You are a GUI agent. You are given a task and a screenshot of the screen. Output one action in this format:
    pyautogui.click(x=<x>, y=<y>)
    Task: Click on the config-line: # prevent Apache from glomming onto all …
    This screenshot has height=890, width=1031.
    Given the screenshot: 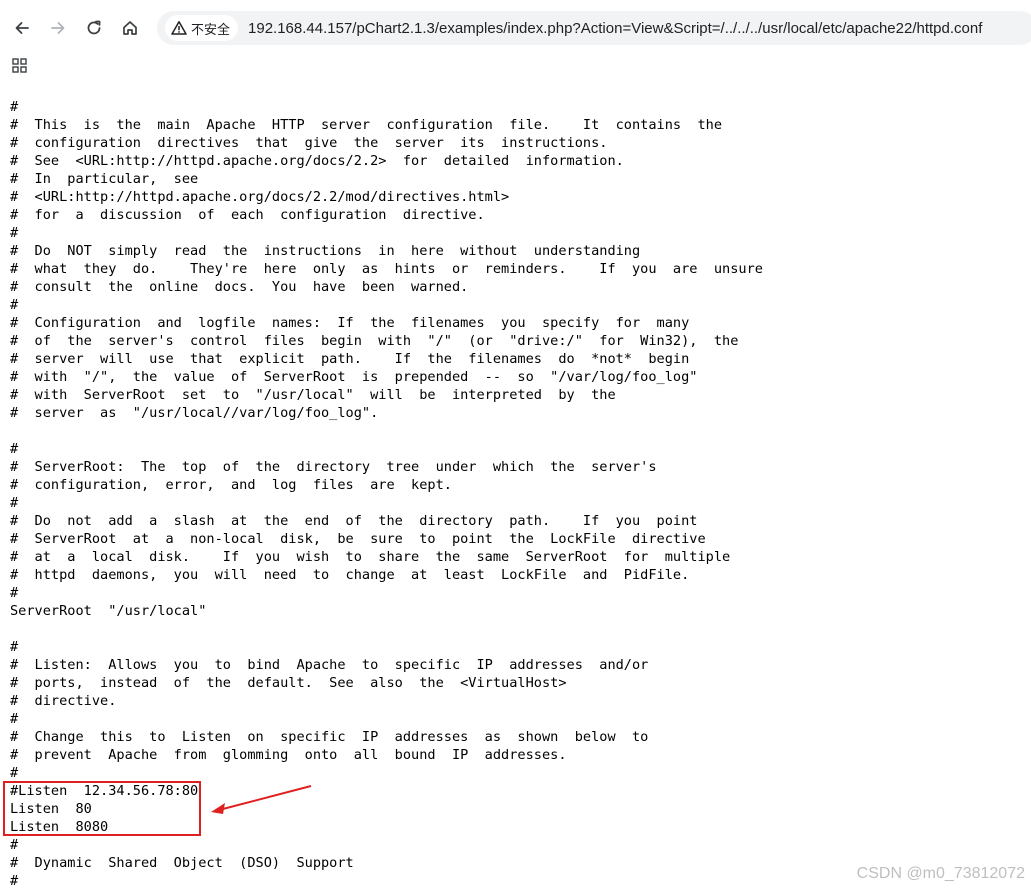 What is the action you would take?
    pyautogui.click(x=288, y=755)
    